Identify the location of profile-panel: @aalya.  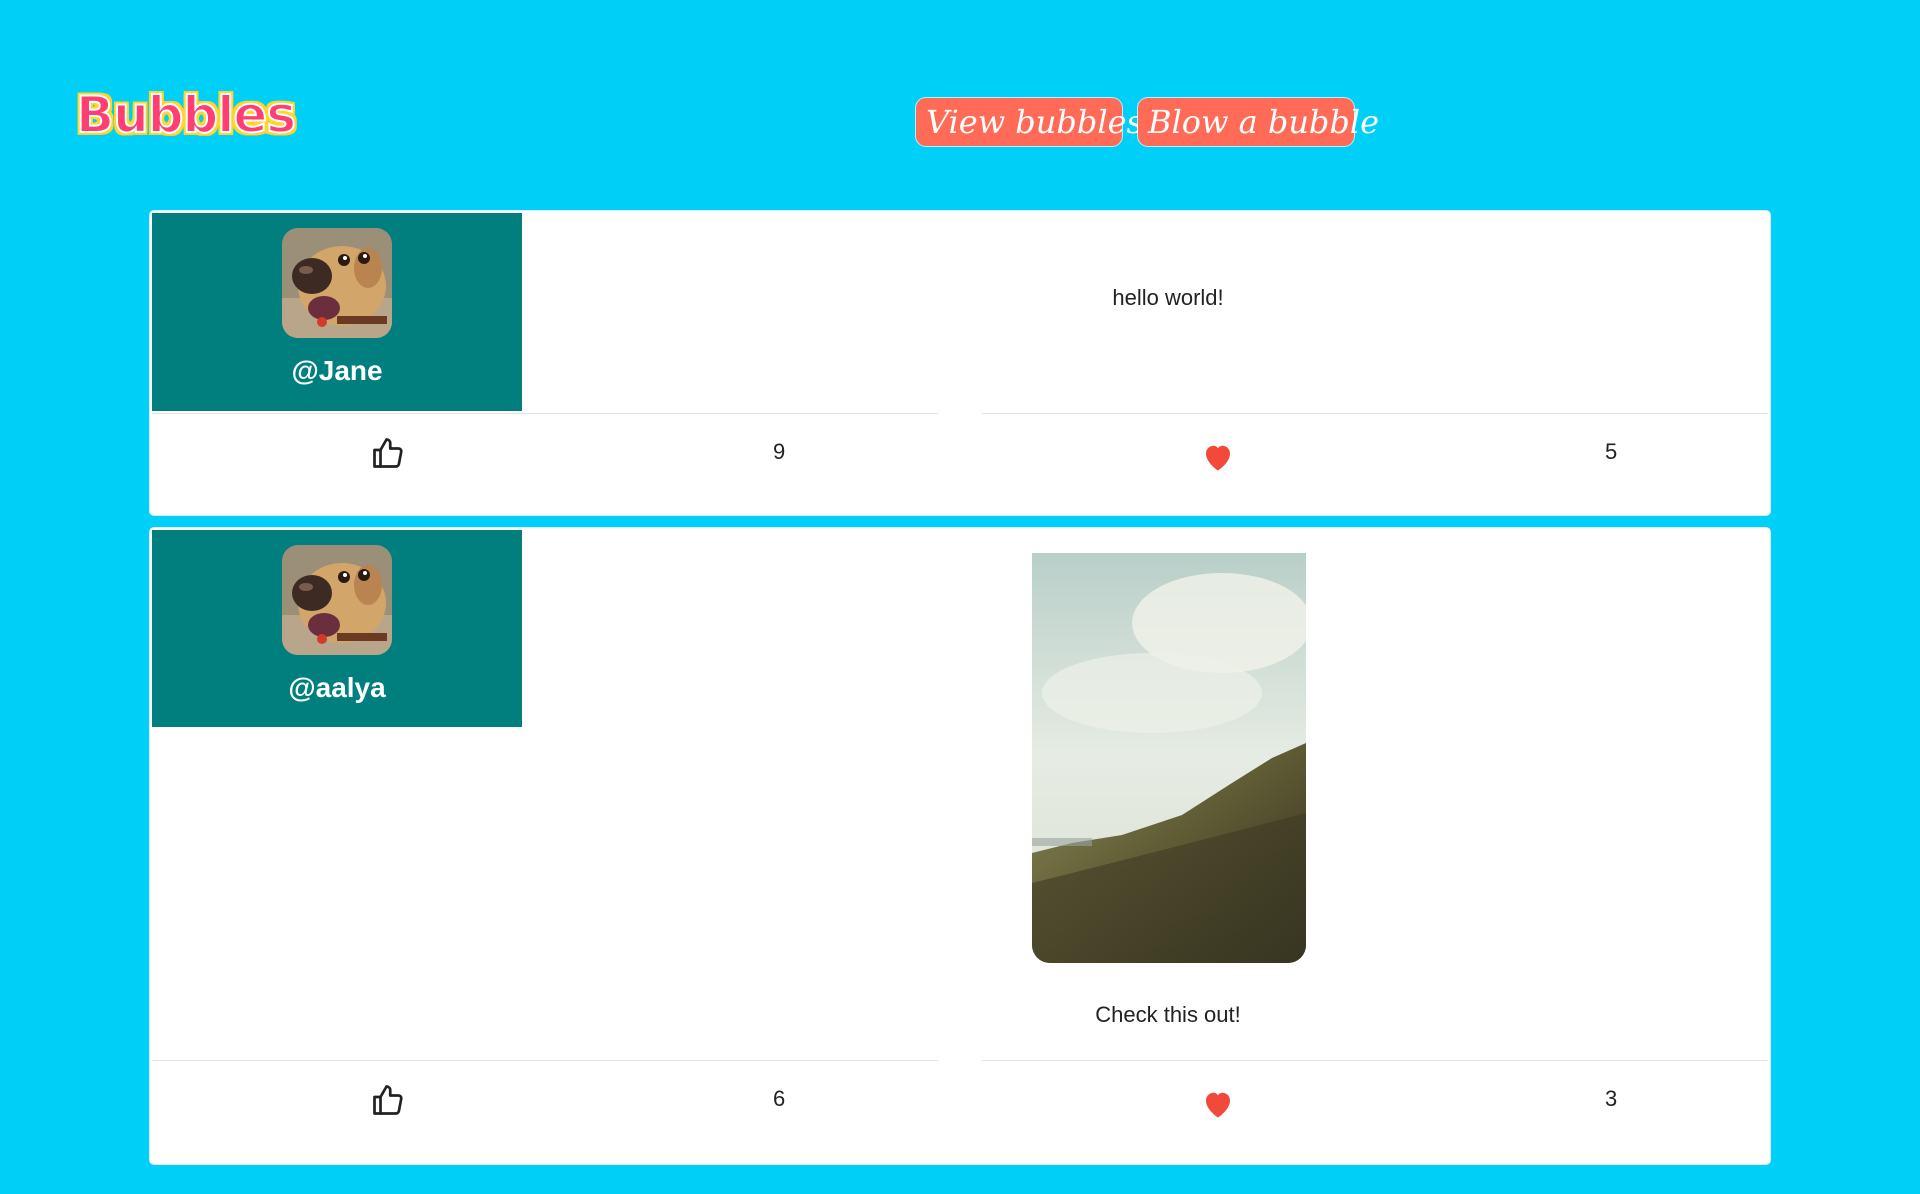
(337, 628).